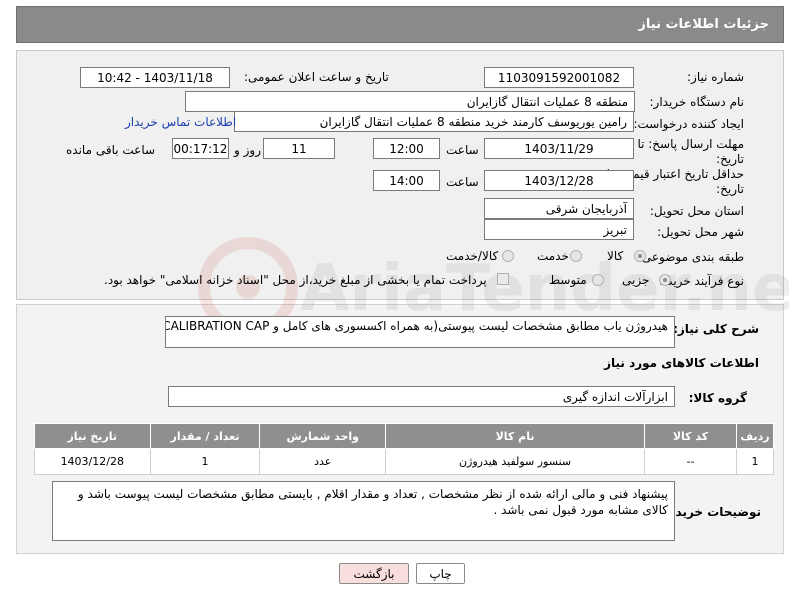  What do you see at coordinates (715, 77) in the screenshot?
I see `need-number-label: شماره نیاز:` at bounding box center [715, 77].